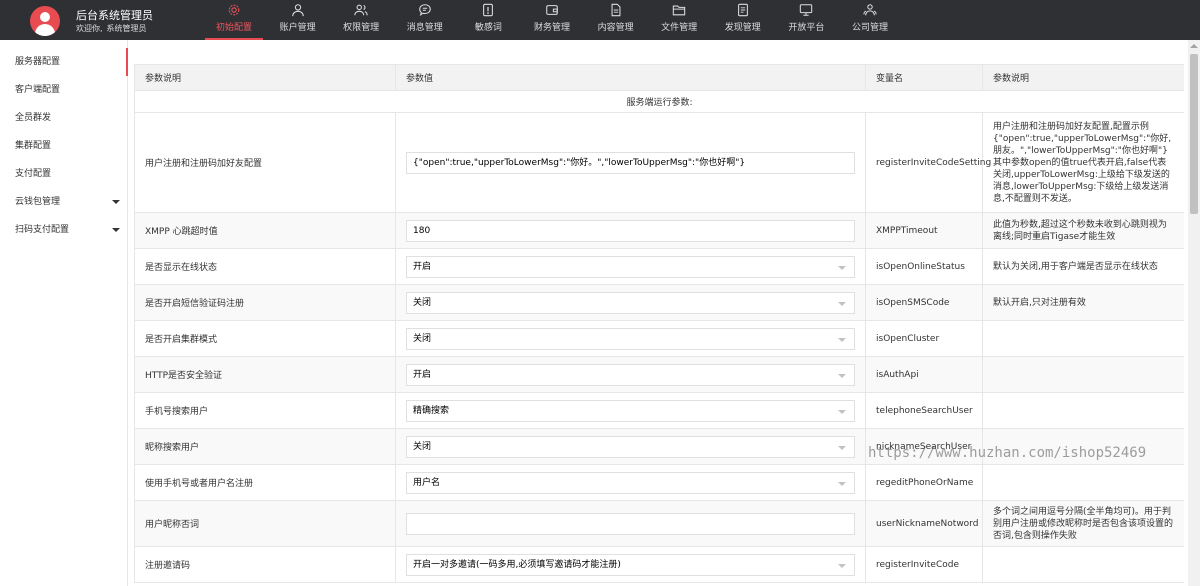  What do you see at coordinates (64, 146) in the screenshot?
I see `sidebar-item-3: 集群配置` at bounding box center [64, 146].